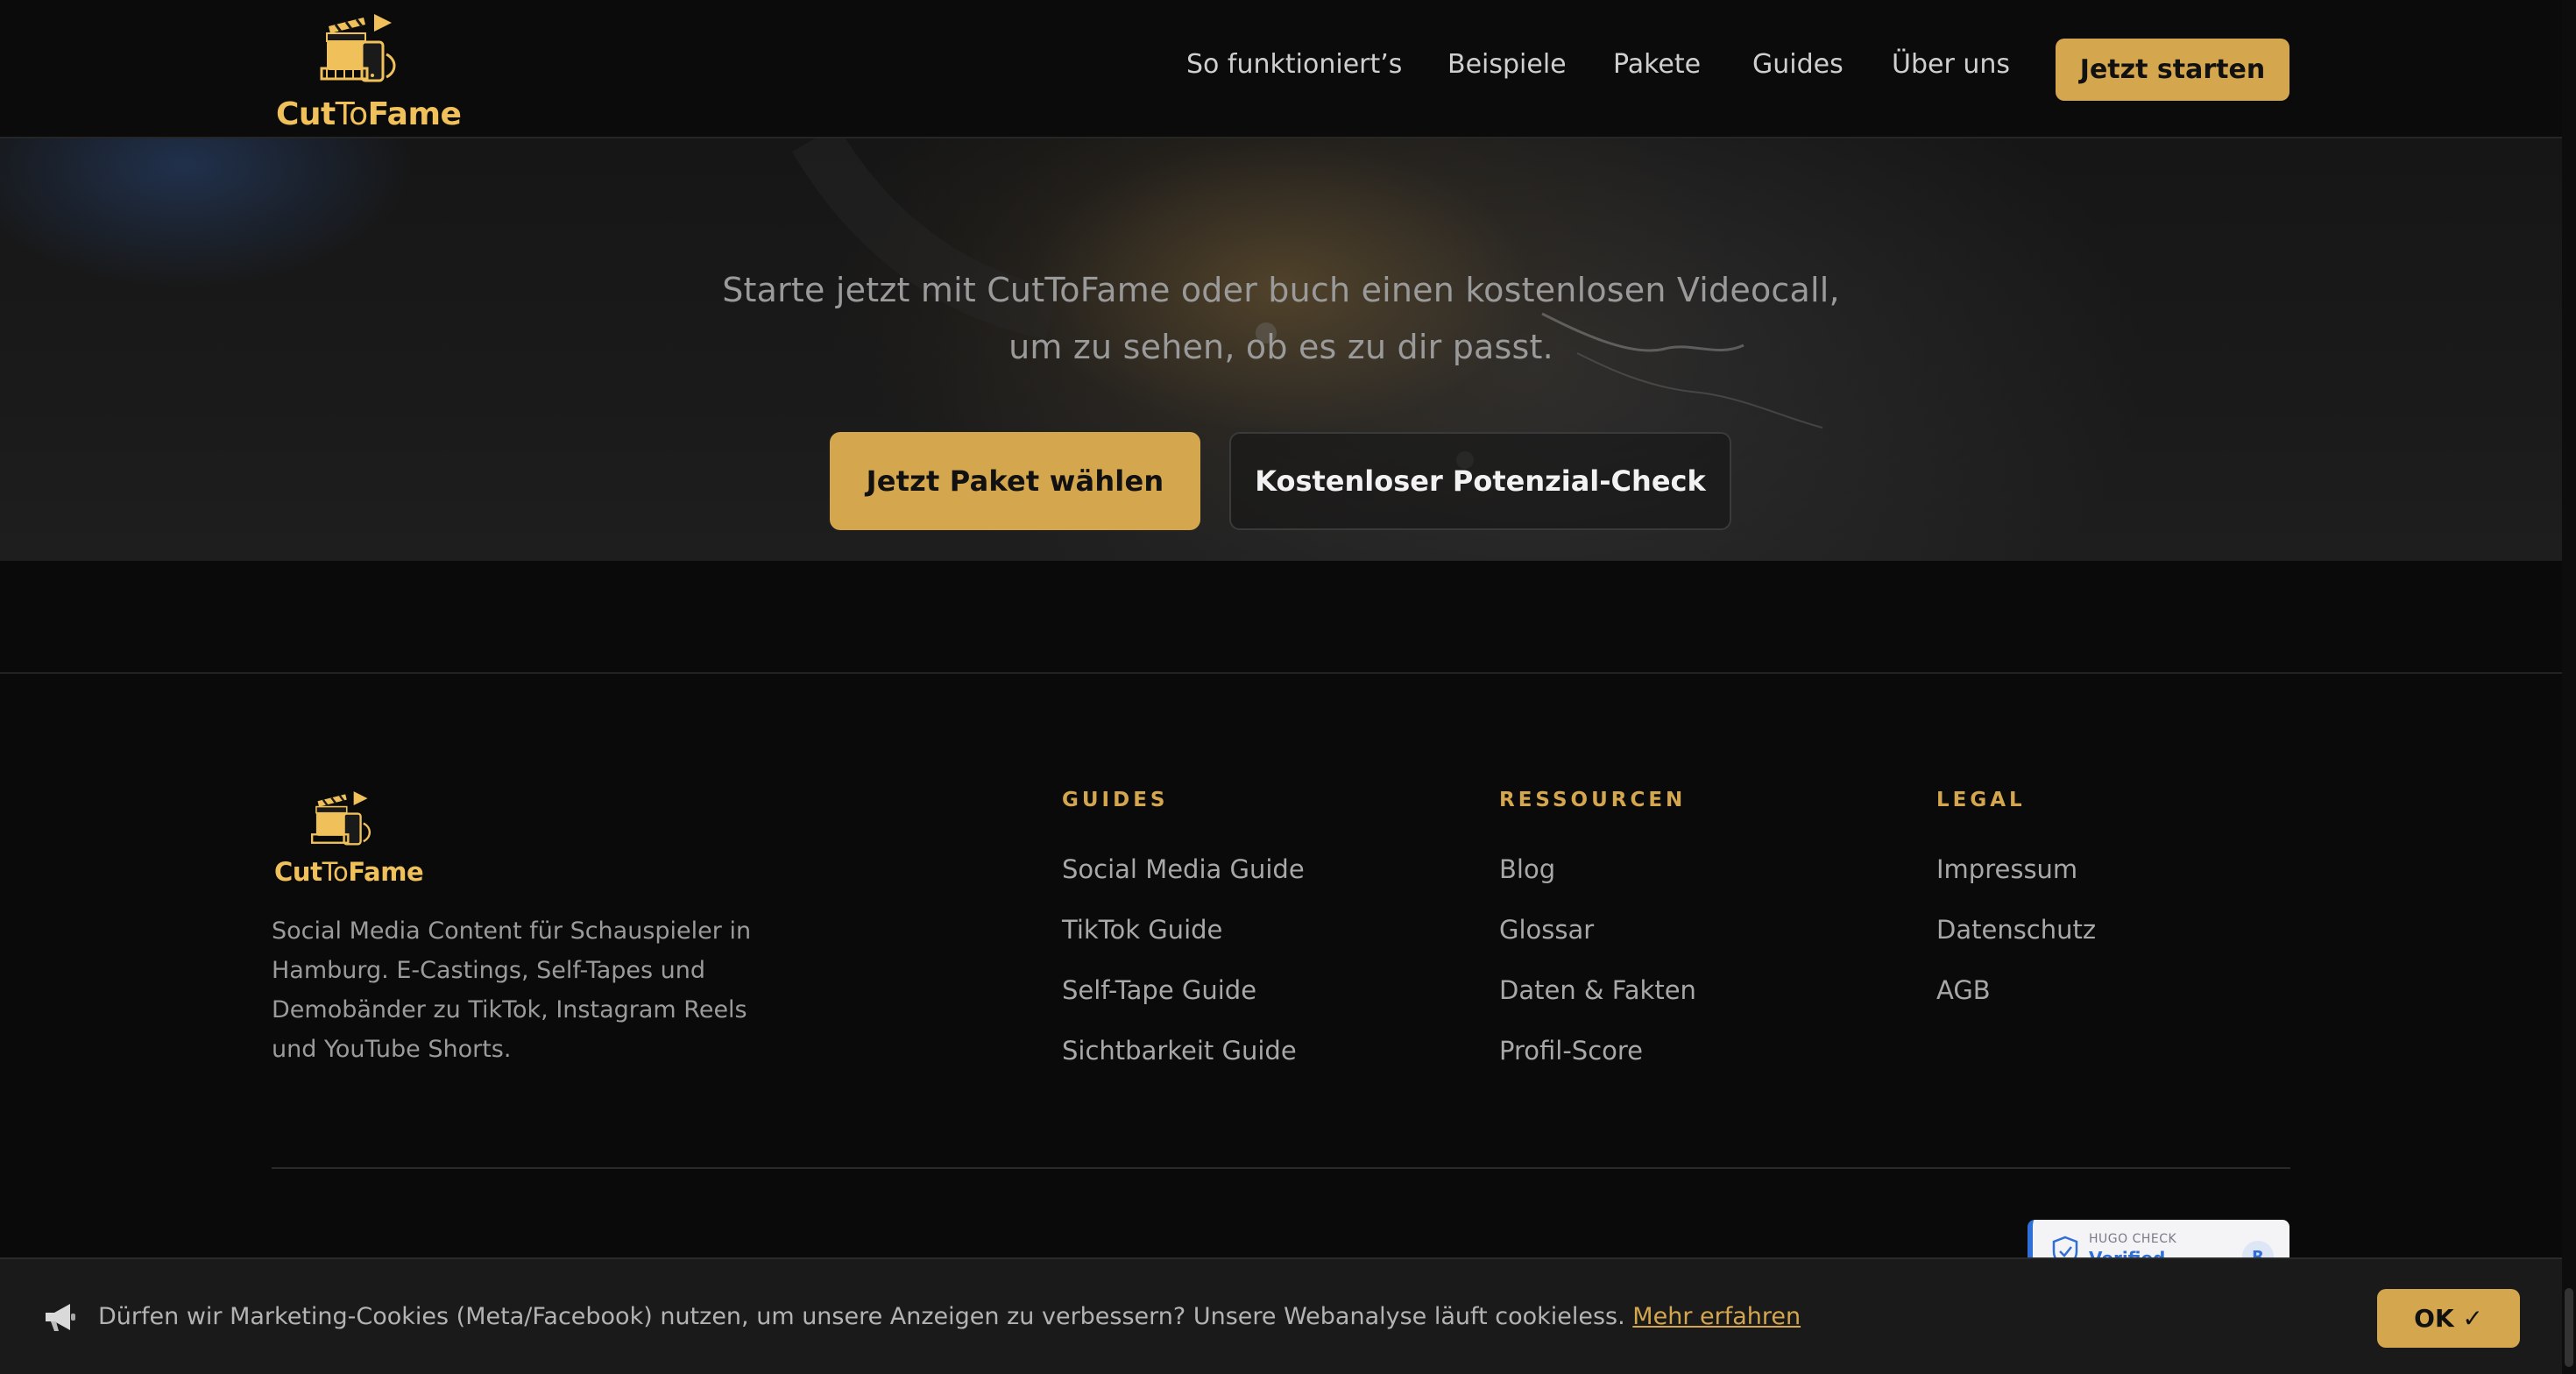  Describe the element at coordinates (1716, 1316) in the screenshot. I see `cookie-learn-more-link: Mehr erfahren` at that location.